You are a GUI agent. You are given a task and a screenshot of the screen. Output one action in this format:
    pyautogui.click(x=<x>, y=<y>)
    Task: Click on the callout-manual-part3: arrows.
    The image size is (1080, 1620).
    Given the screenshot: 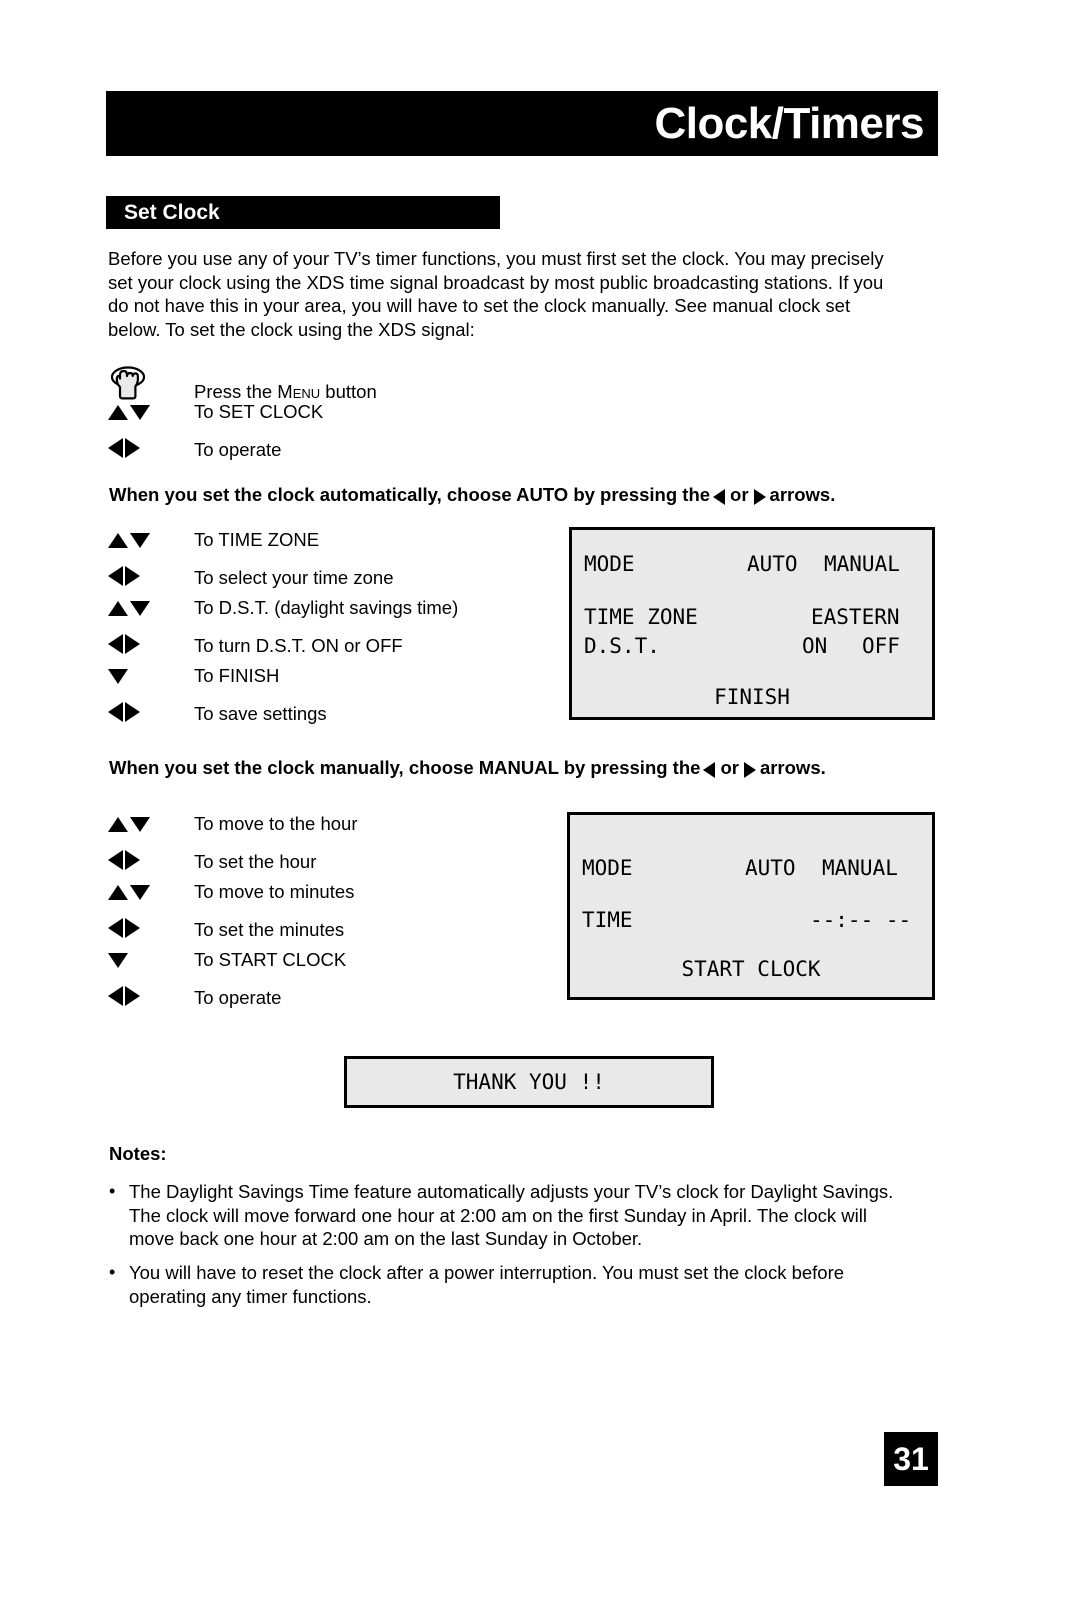 What is the action you would take?
    pyautogui.click(x=792, y=767)
    